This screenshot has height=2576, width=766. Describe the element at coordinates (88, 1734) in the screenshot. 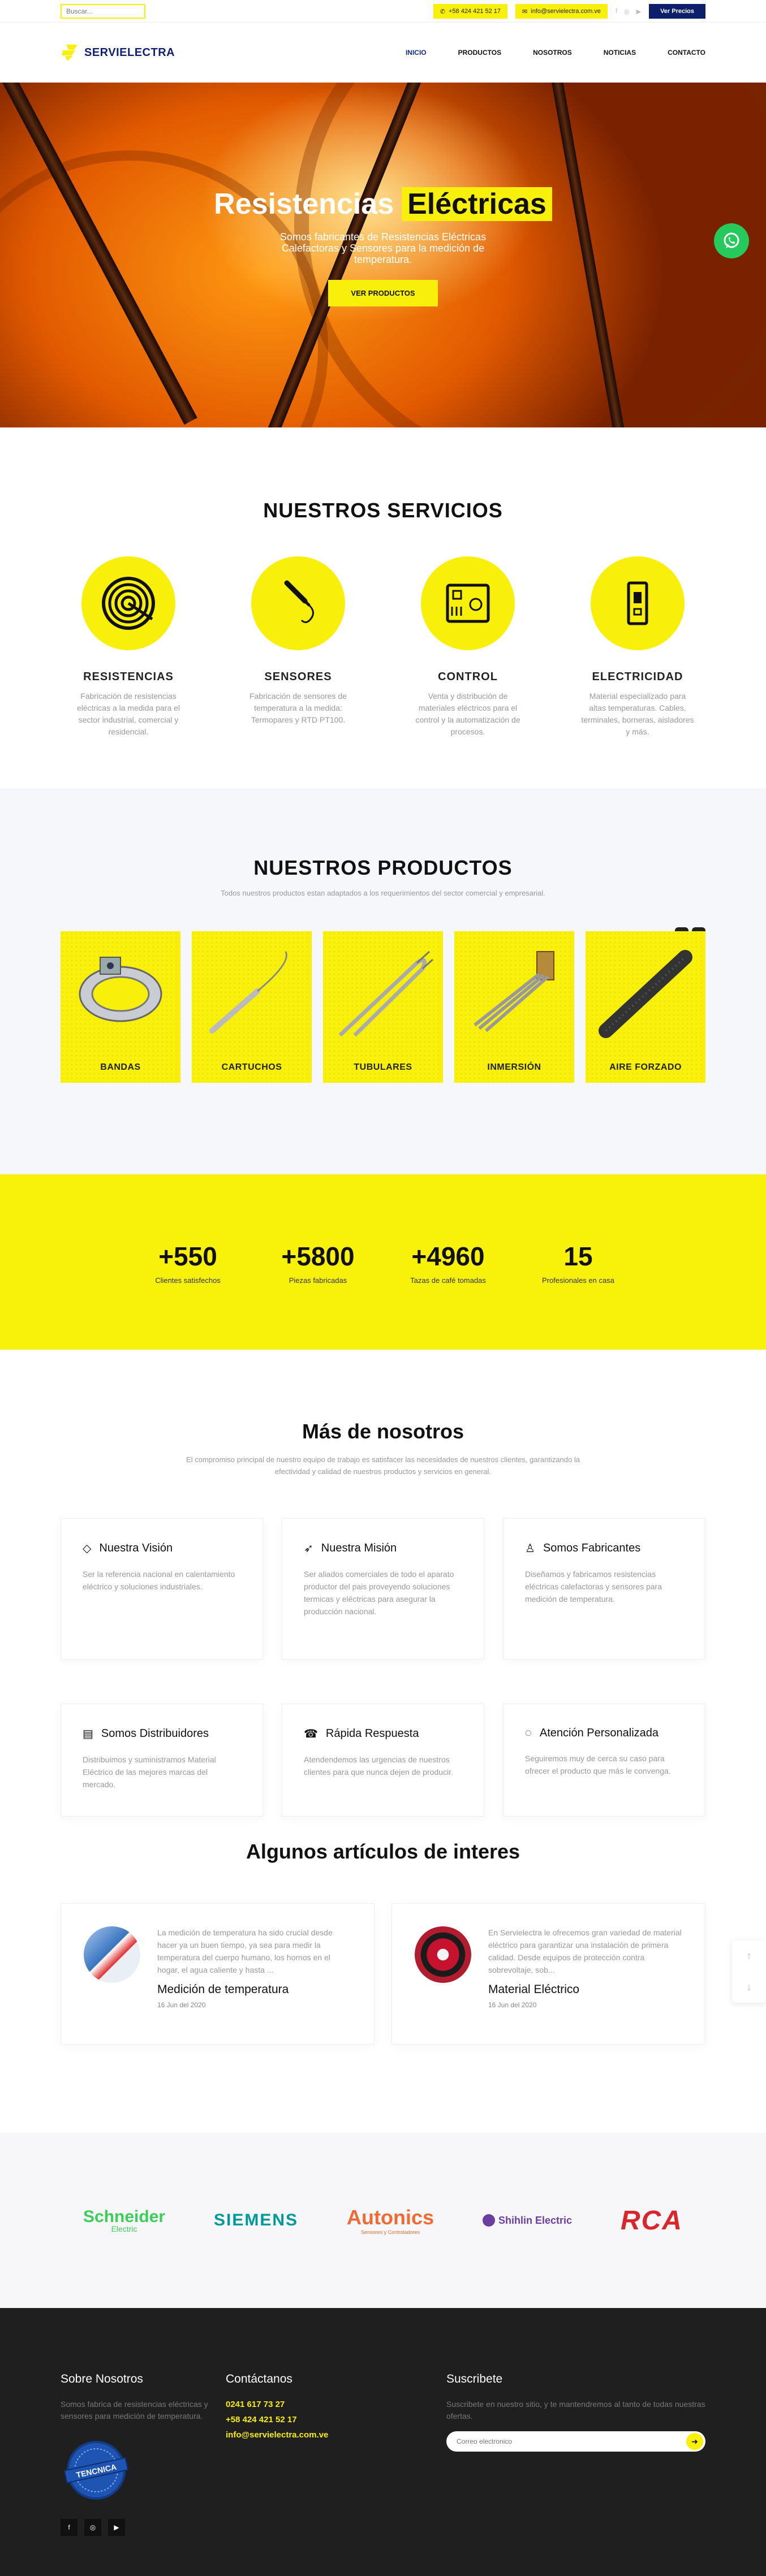

I see `id-card-icon: ▤` at that location.